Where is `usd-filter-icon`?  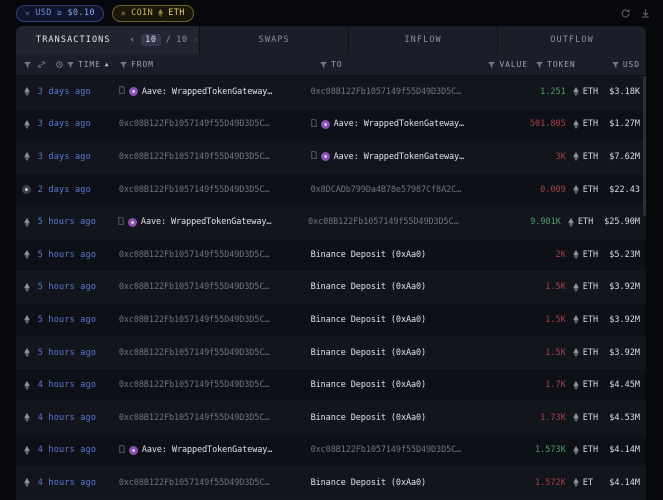
usd-filter-icon is located at coordinates (615, 64).